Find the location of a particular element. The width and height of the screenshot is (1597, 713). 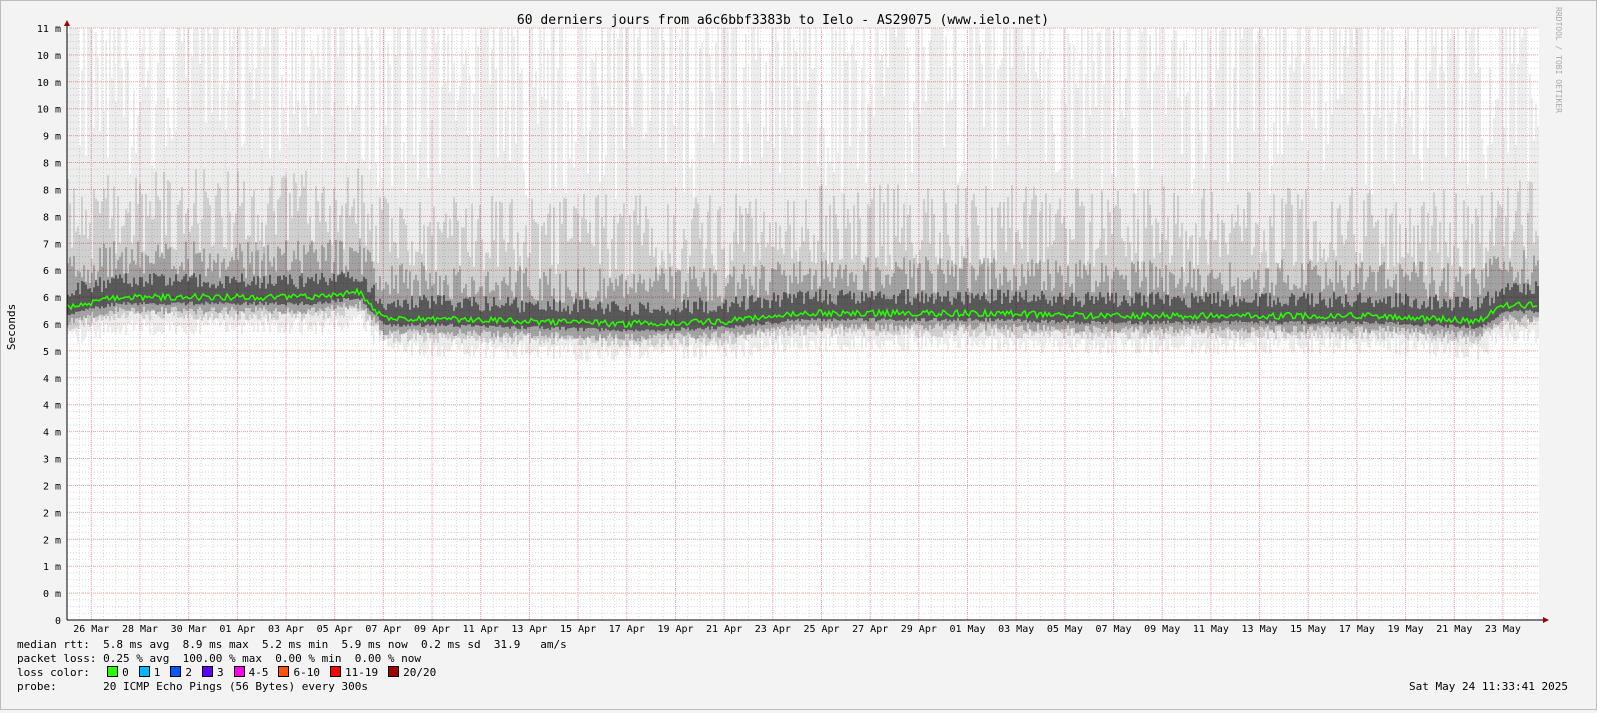

x-tick-label: 15 May is located at coordinates (1308, 629).